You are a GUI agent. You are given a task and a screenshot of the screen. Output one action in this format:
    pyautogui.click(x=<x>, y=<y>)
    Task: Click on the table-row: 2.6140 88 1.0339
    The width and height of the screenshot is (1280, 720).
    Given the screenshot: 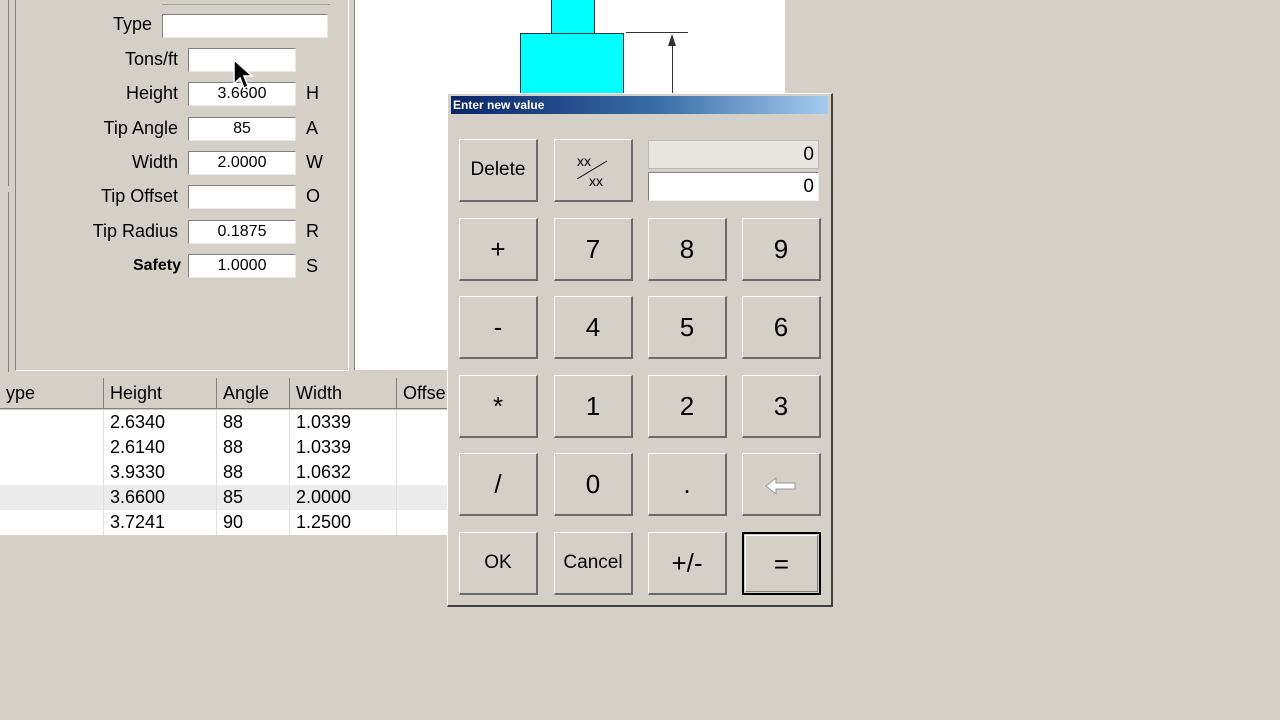 What is the action you would take?
    pyautogui.click(x=224, y=447)
    